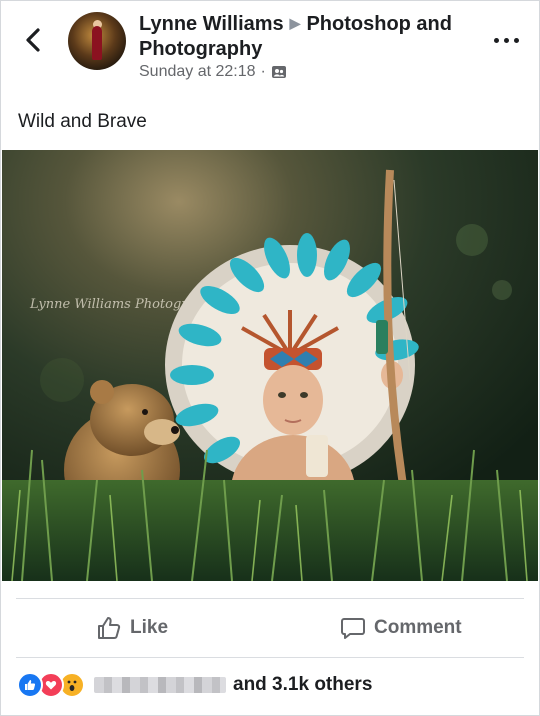 The width and height of the screenshot is (540, 716). What do you see at coordinates (149, 627) in the screenshot?
I see `like-label: Like` at bounding box center [149, 627].